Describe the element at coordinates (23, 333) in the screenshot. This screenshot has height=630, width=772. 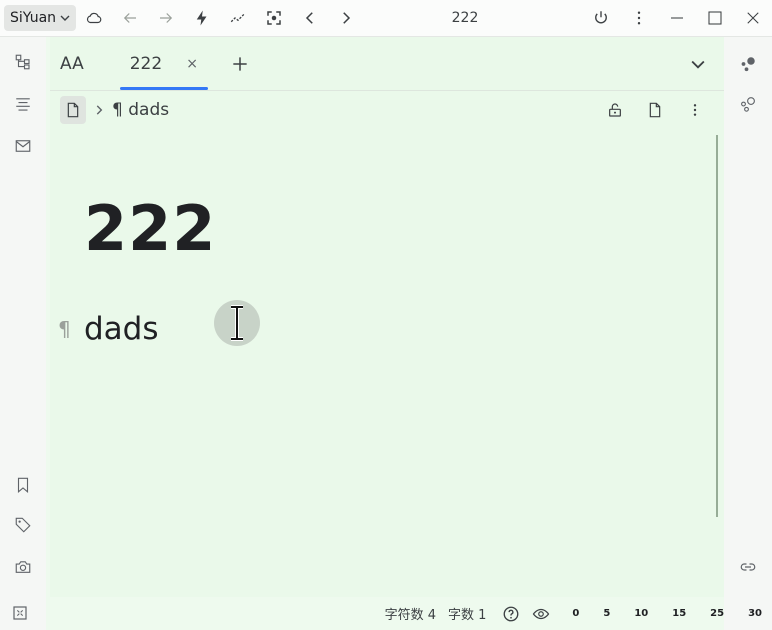
I see `left-dock` at that location.